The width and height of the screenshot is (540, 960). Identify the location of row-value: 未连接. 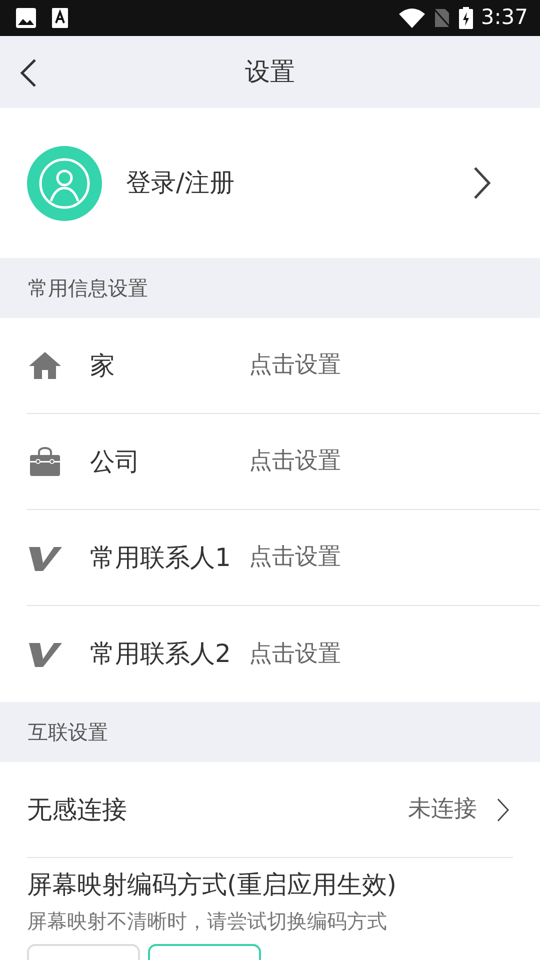
(442, 809).